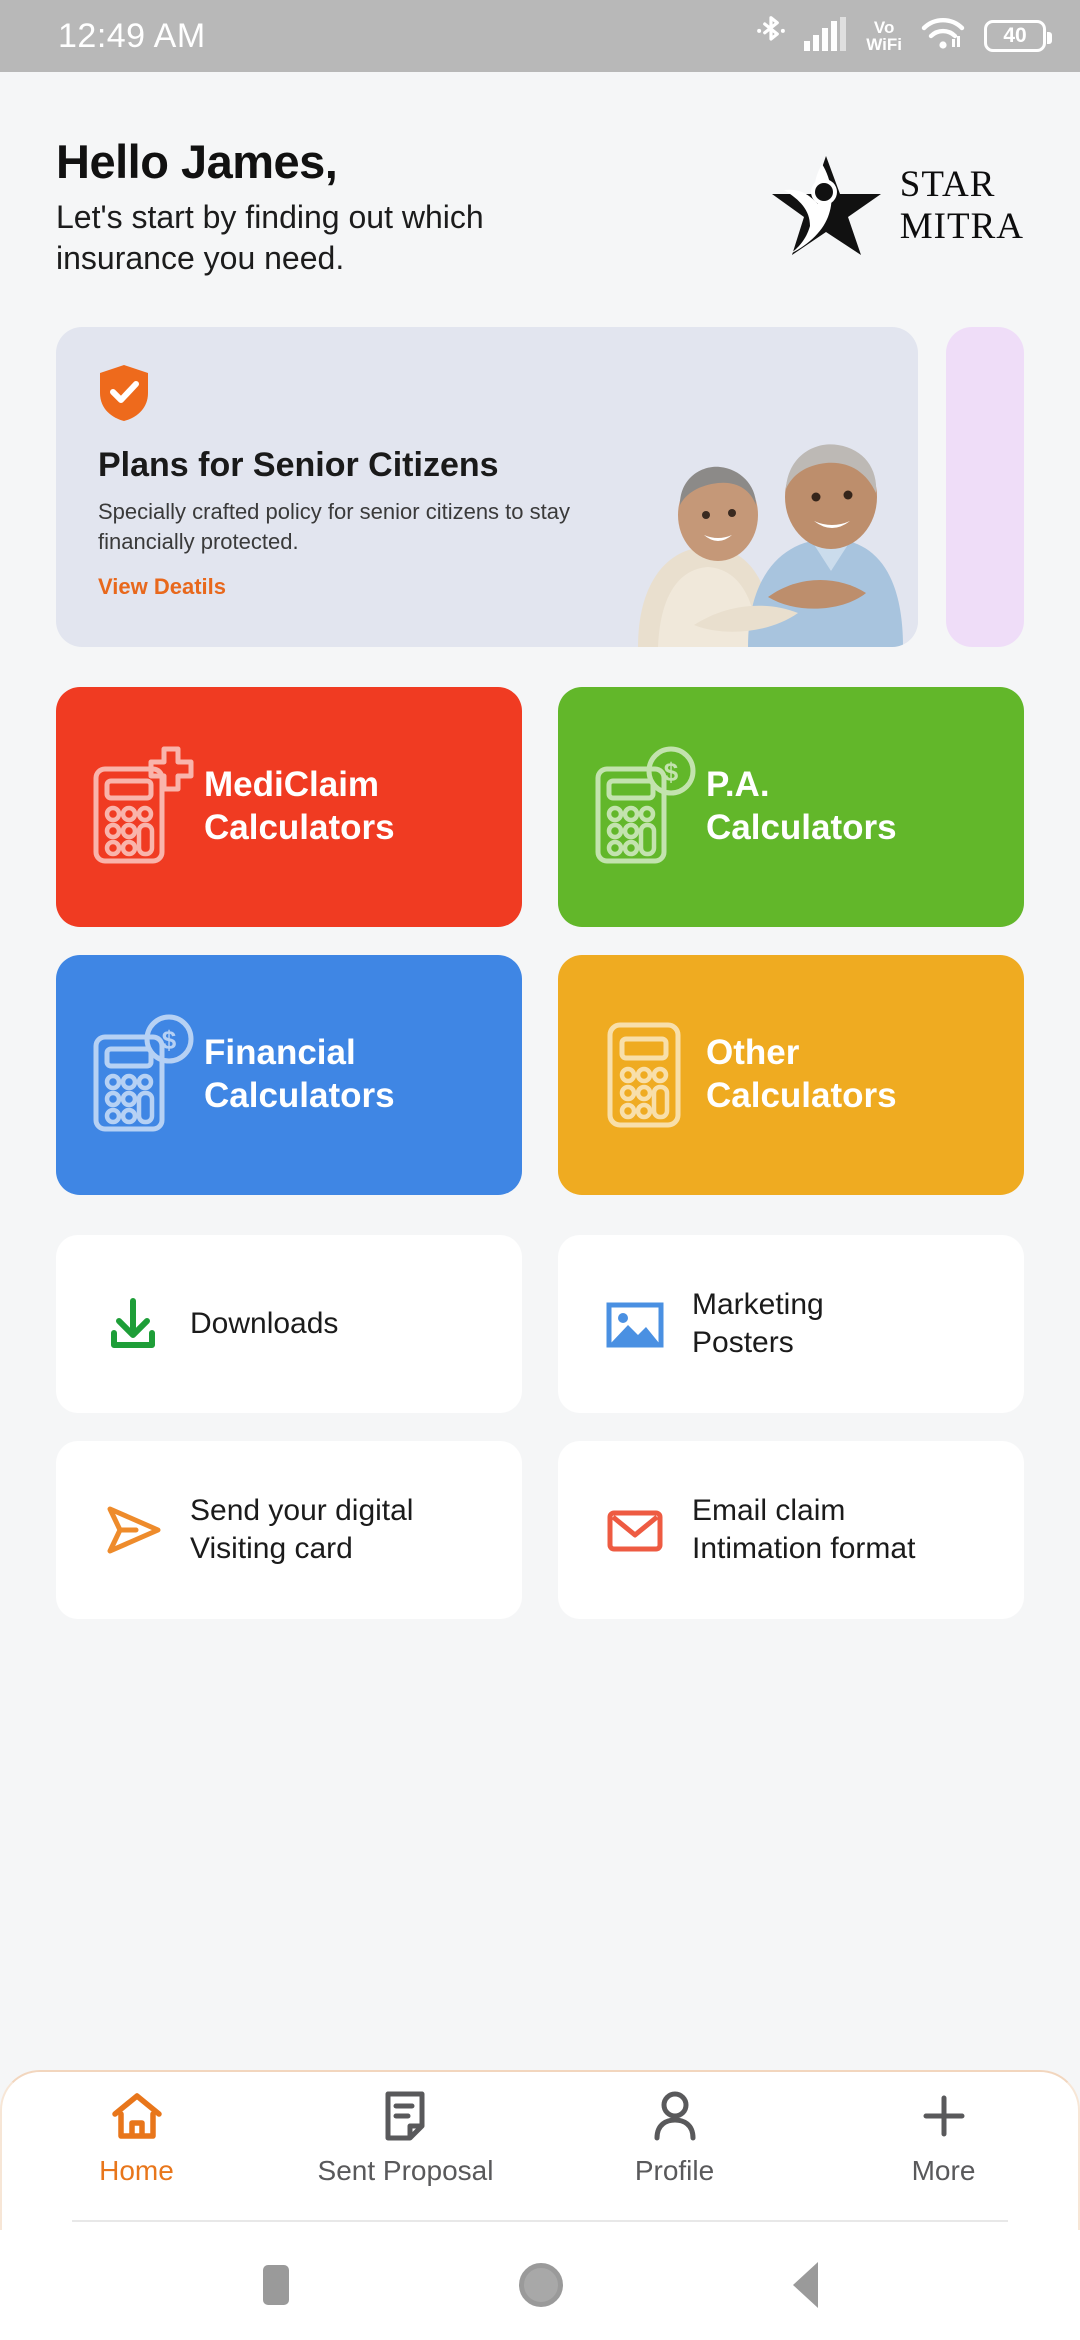 The width and height of the screenshot is (1080, 2340). I want to click on action-label-line-1: Downloads, so click(264, 1324).